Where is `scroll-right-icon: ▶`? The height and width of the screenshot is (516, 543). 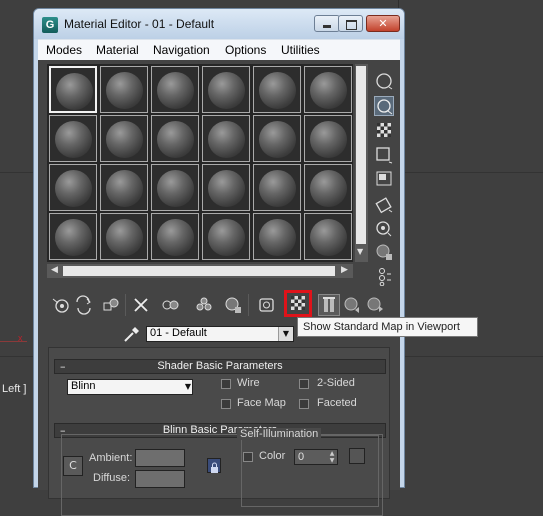
scroll-right-icon: ▶ is located at coordinates (344, 270).